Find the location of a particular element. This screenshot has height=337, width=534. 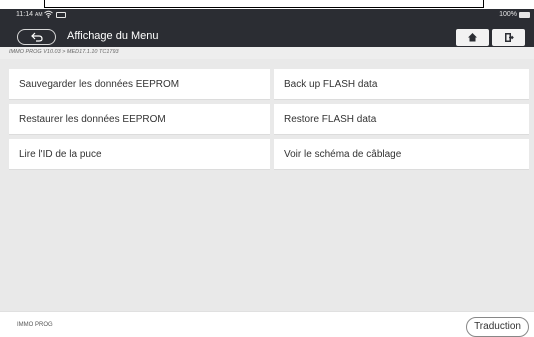

back-button is located at coordinates (36, 37).